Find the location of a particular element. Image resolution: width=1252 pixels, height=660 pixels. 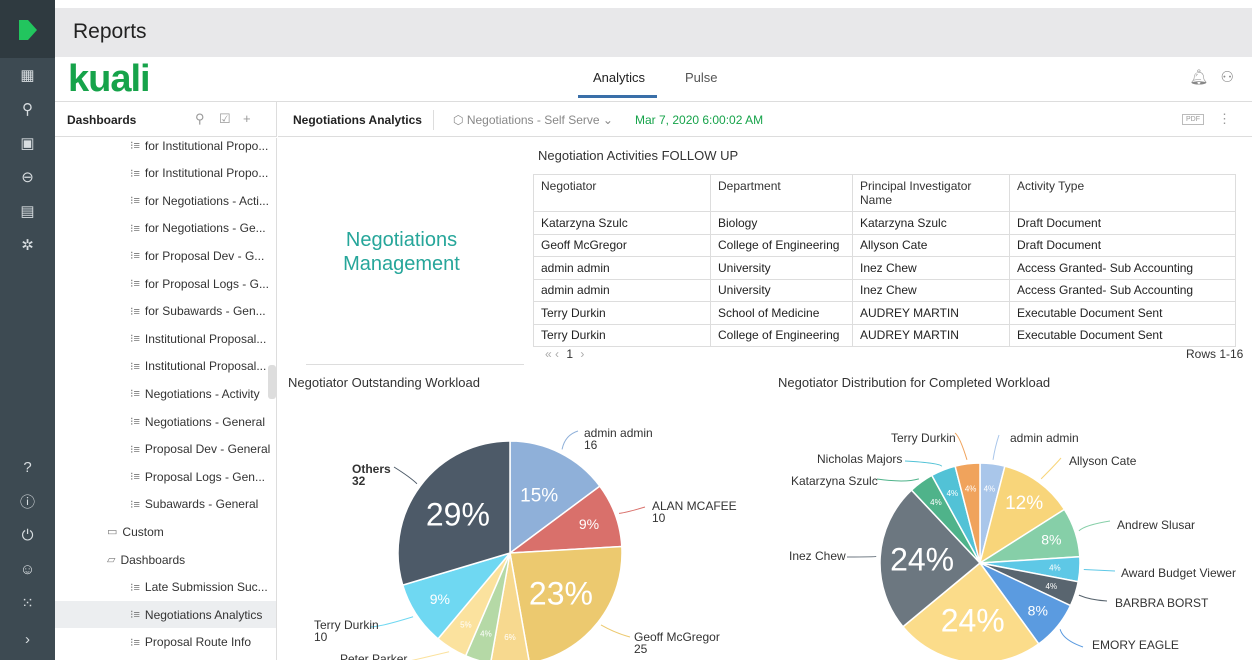

gear-icon: ✲ is located at coordinates (27, 245).